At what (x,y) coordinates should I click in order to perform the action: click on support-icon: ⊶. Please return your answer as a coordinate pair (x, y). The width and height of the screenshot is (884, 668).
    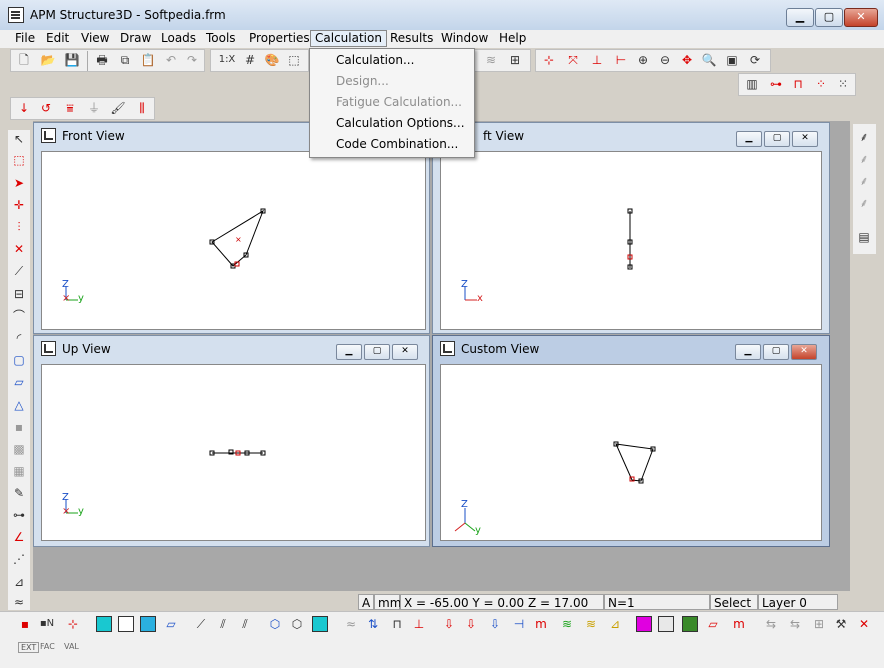
    Looking at the image, I should click on (776, 84).